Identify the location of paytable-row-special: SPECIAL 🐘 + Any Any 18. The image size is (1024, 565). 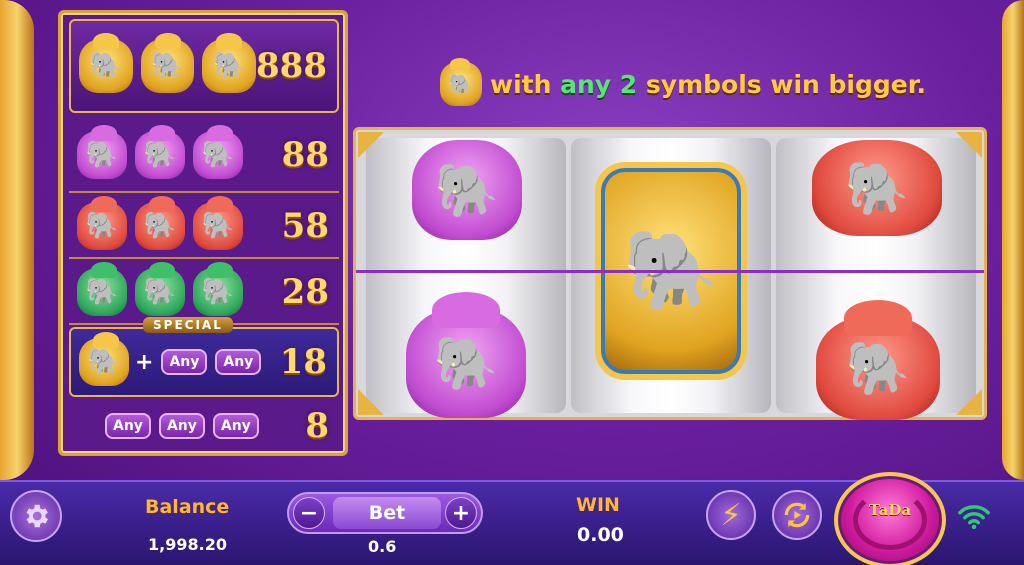
(204, 357).